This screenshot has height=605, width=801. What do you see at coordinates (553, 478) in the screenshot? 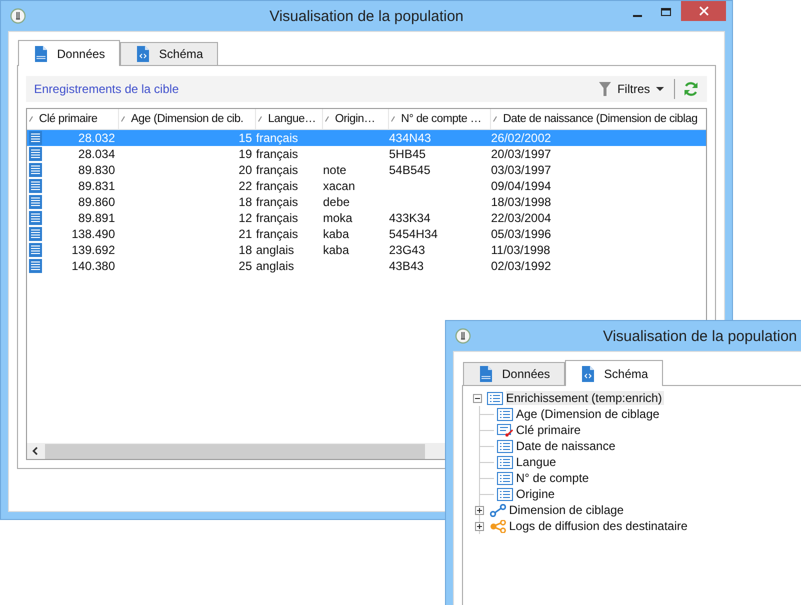
I see `tree-item: N° de compte` at bounding box center [553, 478].